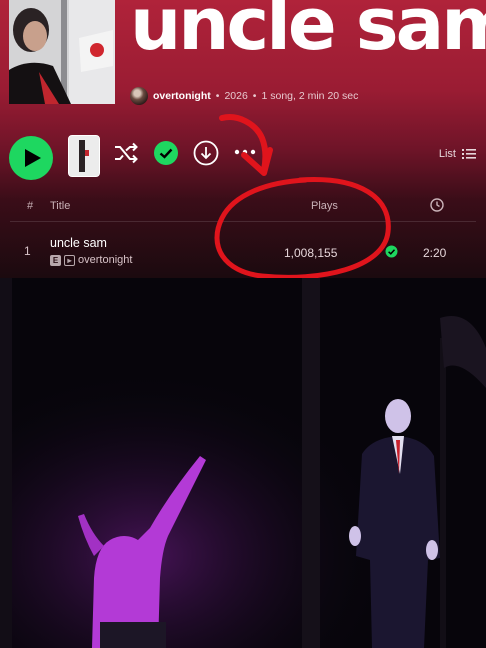 The width and height of the screenshot is (486, 648). What do you see at coordinates (437, 205) in the screenshot?
I see `clock-icon` at bounding box center [437, 205].